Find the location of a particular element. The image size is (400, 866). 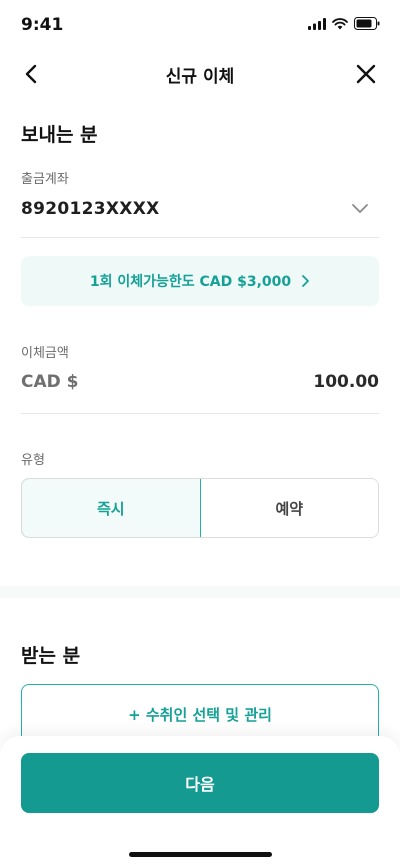

type-option-instant: 즉시 is located at coordinates (111, 508).